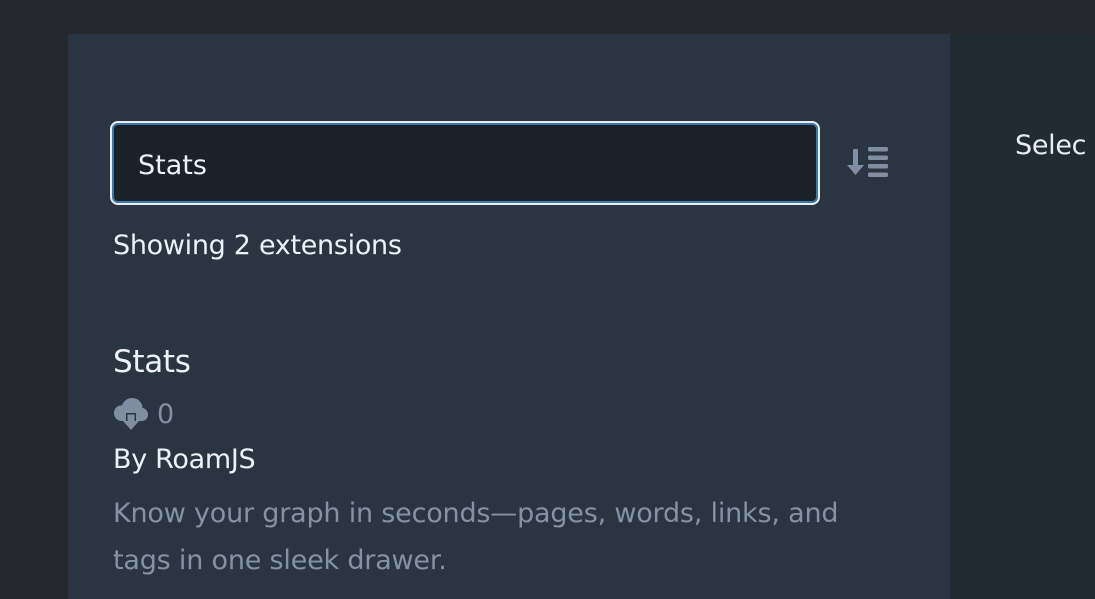 The width and height of the screenshot is (1095, 599). What do you see at coordinates (152, 362) in the screenshot?
I see `extension-title: Stats` at bounding box center [152, 362].